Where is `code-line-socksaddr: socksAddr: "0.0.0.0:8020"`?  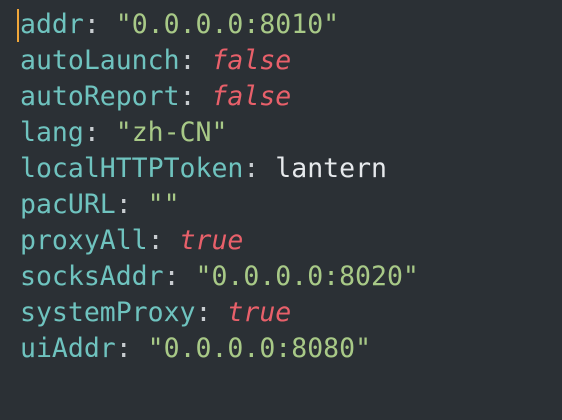
code-line-socksaddr: socksAddr: "0.0.0.0:8020" is located at coordinates (291, 277).